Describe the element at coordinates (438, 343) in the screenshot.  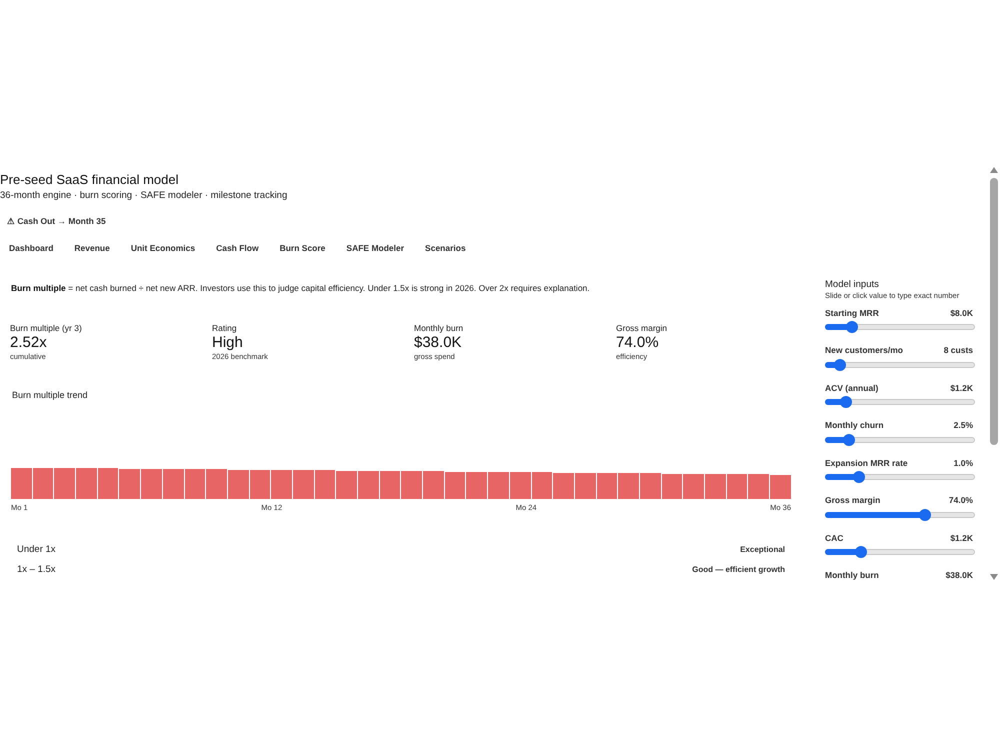
I see `metric-value: $38.0K` at that location.